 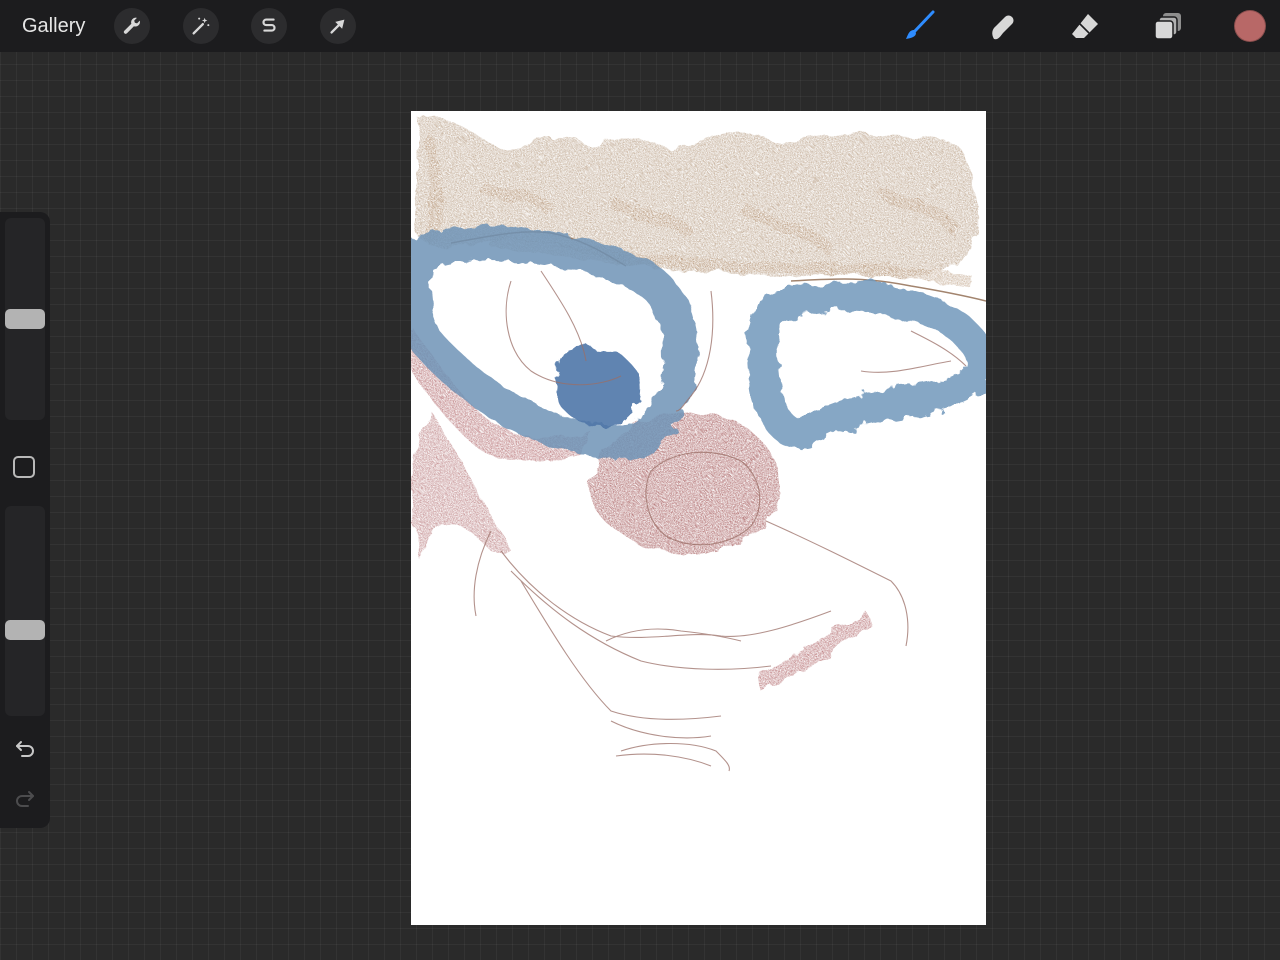 I want to click on smudge-finger-icon, so click(x=1003, y=27).